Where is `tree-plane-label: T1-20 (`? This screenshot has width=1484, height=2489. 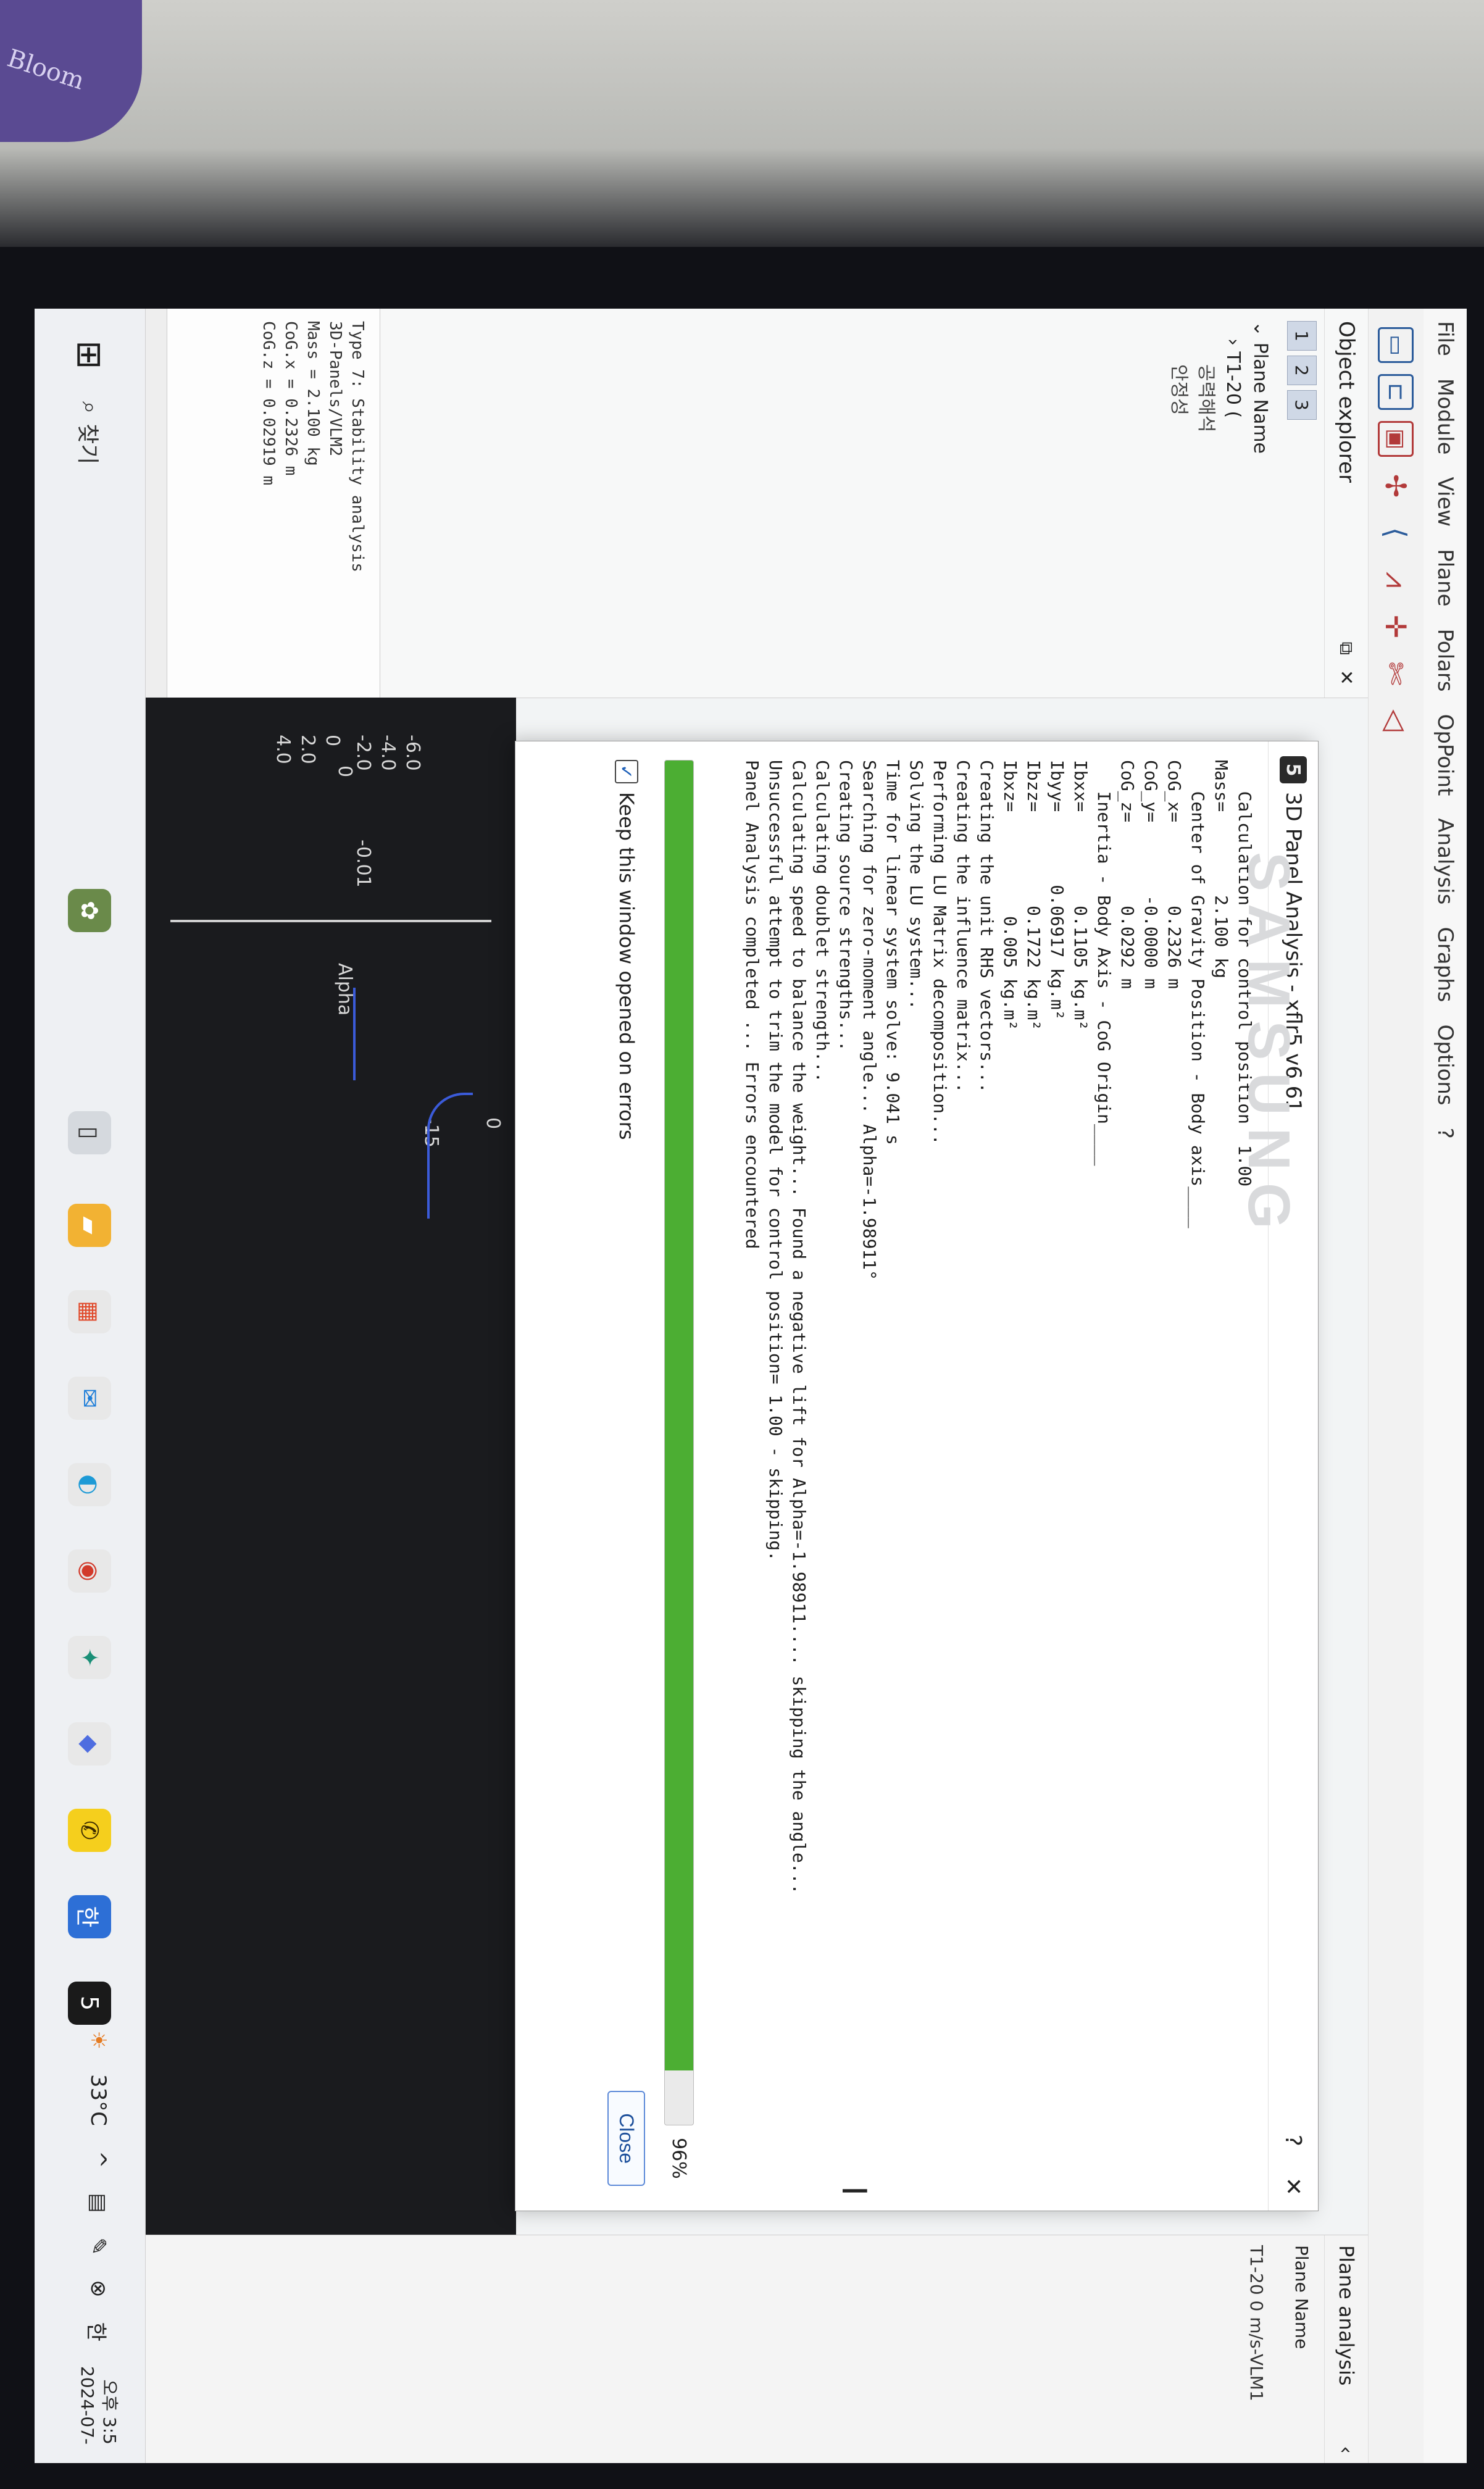
tree-plane-label: T1-20 ( is located at coordinates (1233, 385).